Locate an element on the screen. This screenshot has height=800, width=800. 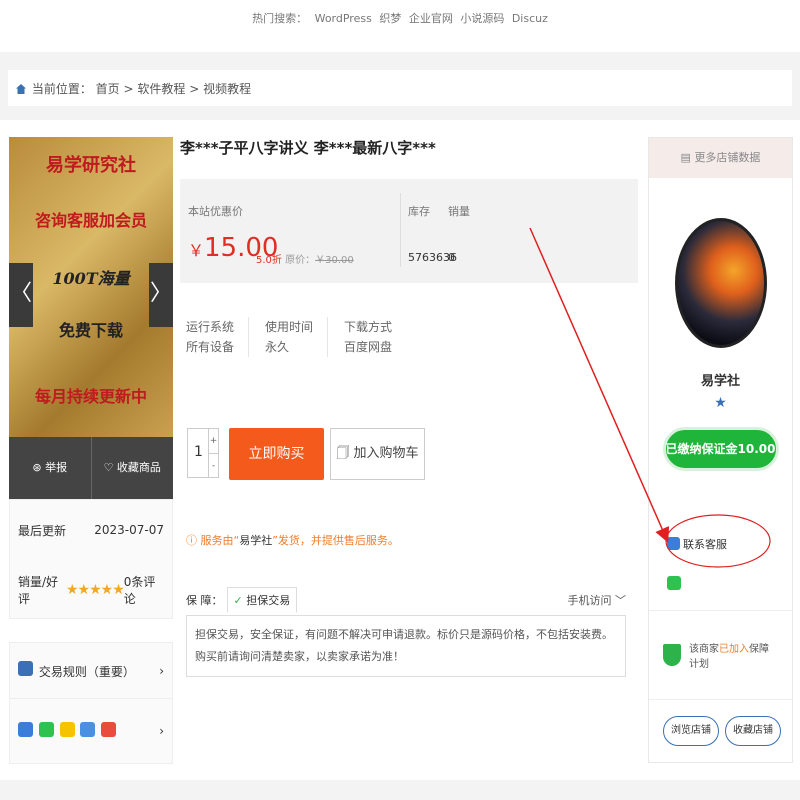
stock-label: 库存 is located at coordinates (419, 211).